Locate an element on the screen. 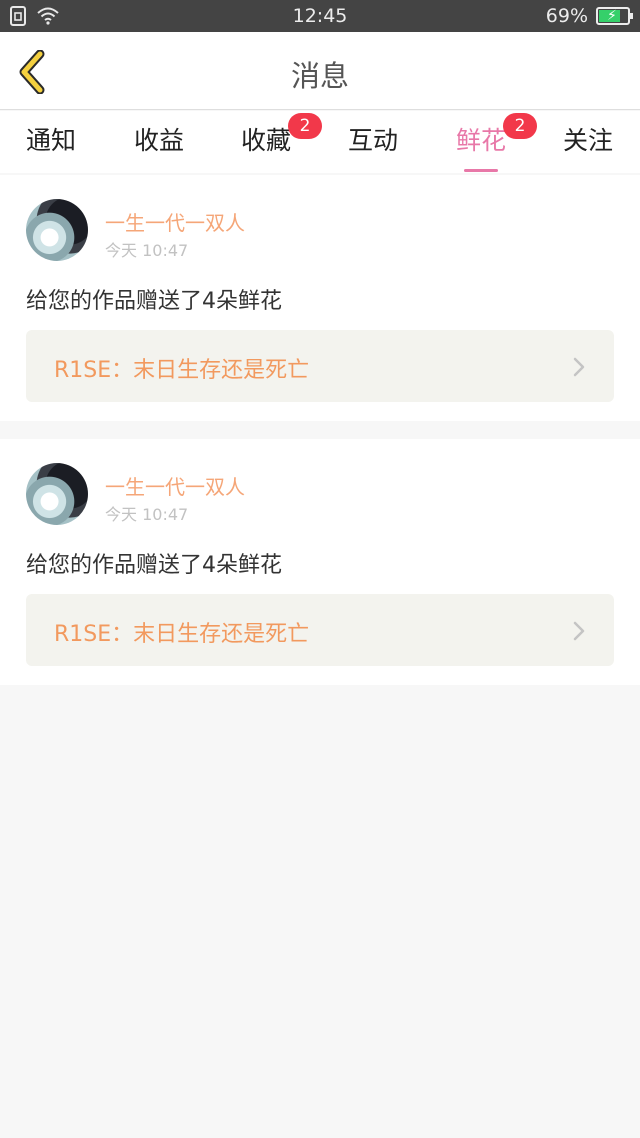 The width and height of the screenshot is (640, 1138). tab-label: 收益 is located at coordinates (158, 140).